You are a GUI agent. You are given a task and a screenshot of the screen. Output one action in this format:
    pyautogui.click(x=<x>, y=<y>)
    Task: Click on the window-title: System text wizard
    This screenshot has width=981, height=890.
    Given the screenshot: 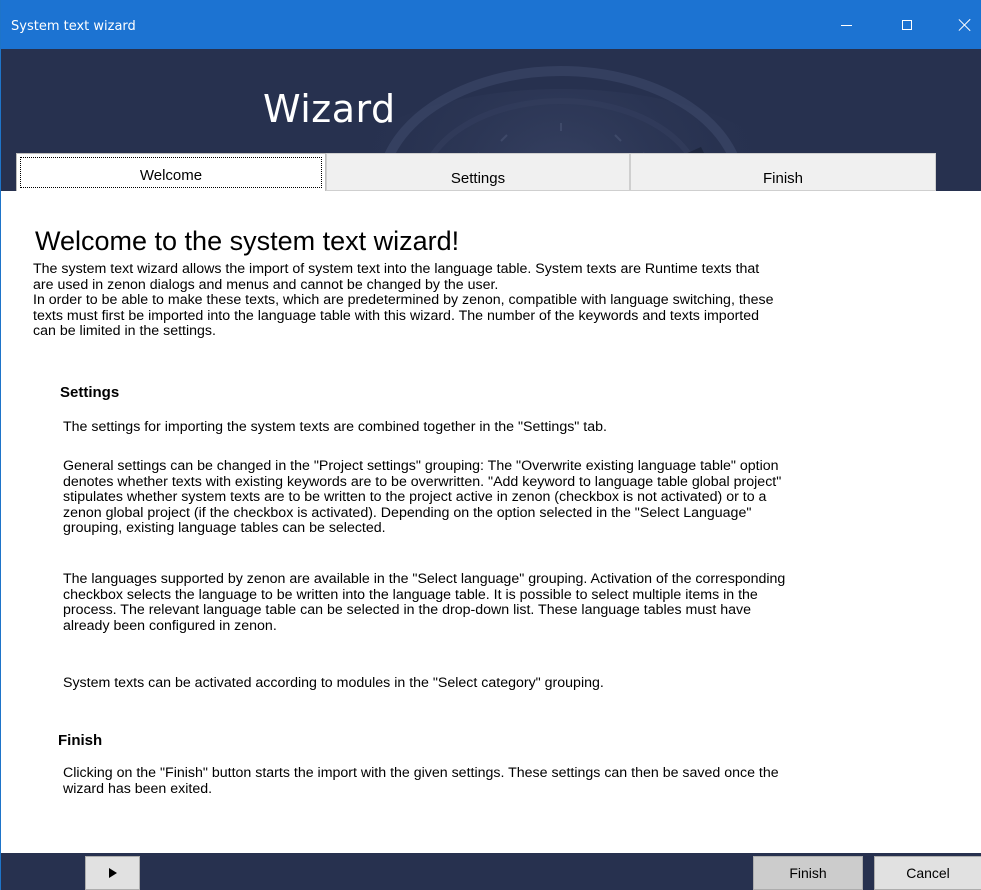 What is the action you would take?
    pyautogui.click(x=73, y=26)
    